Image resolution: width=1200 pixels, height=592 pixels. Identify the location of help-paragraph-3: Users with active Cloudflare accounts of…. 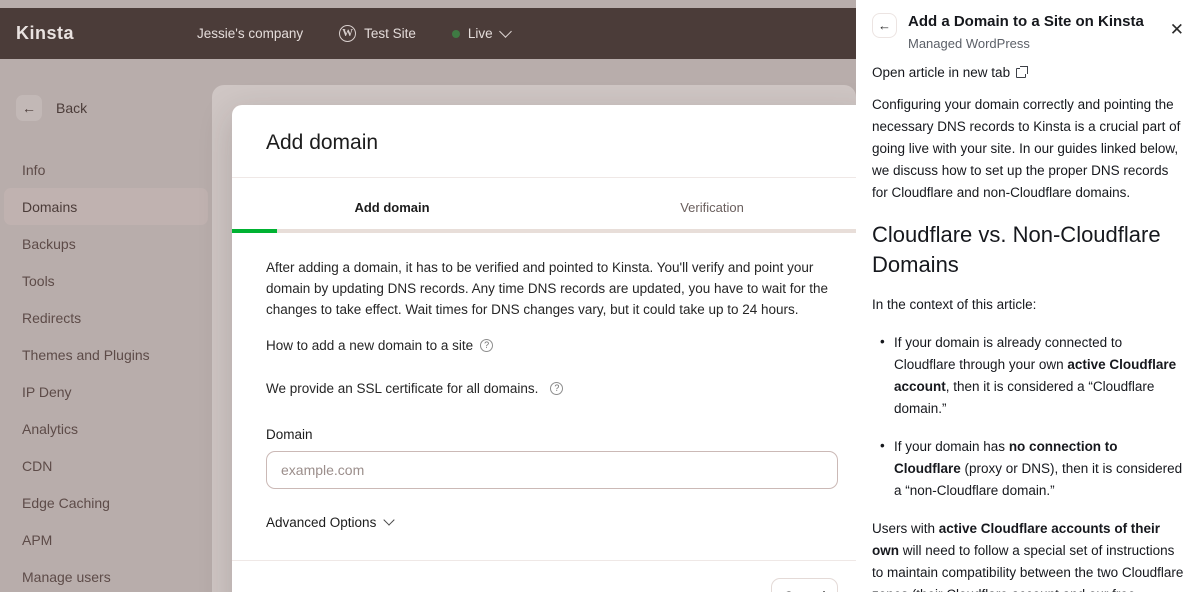
(1028, 555).